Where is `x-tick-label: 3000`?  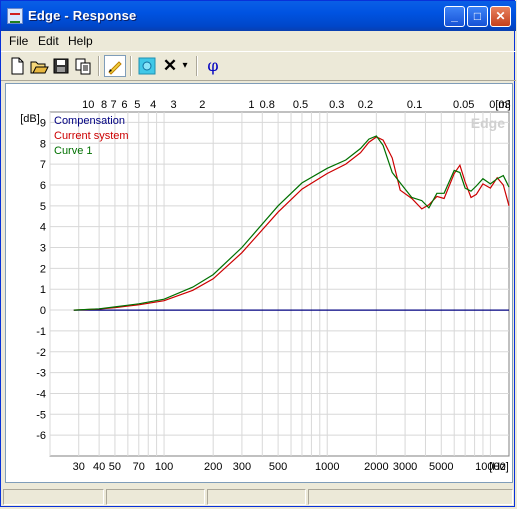 x-tick-label: 3000 is located at coordinates (405, 467).